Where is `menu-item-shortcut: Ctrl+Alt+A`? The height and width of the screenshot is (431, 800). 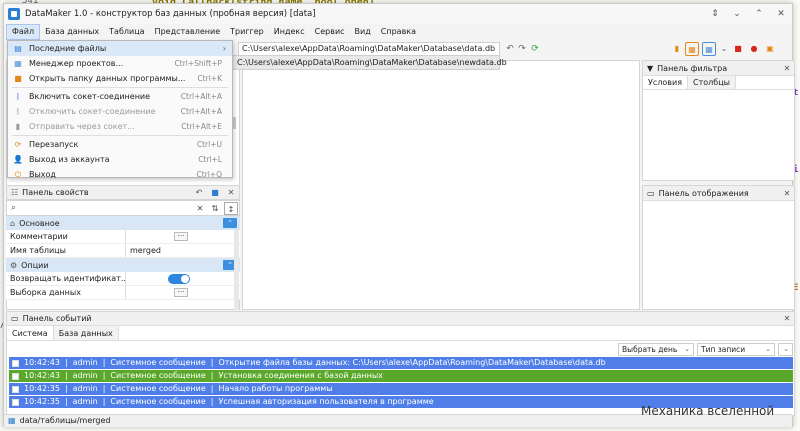 menu-item-shortcut: Ctrl+Alt+A is located at coordinates (201, 96).